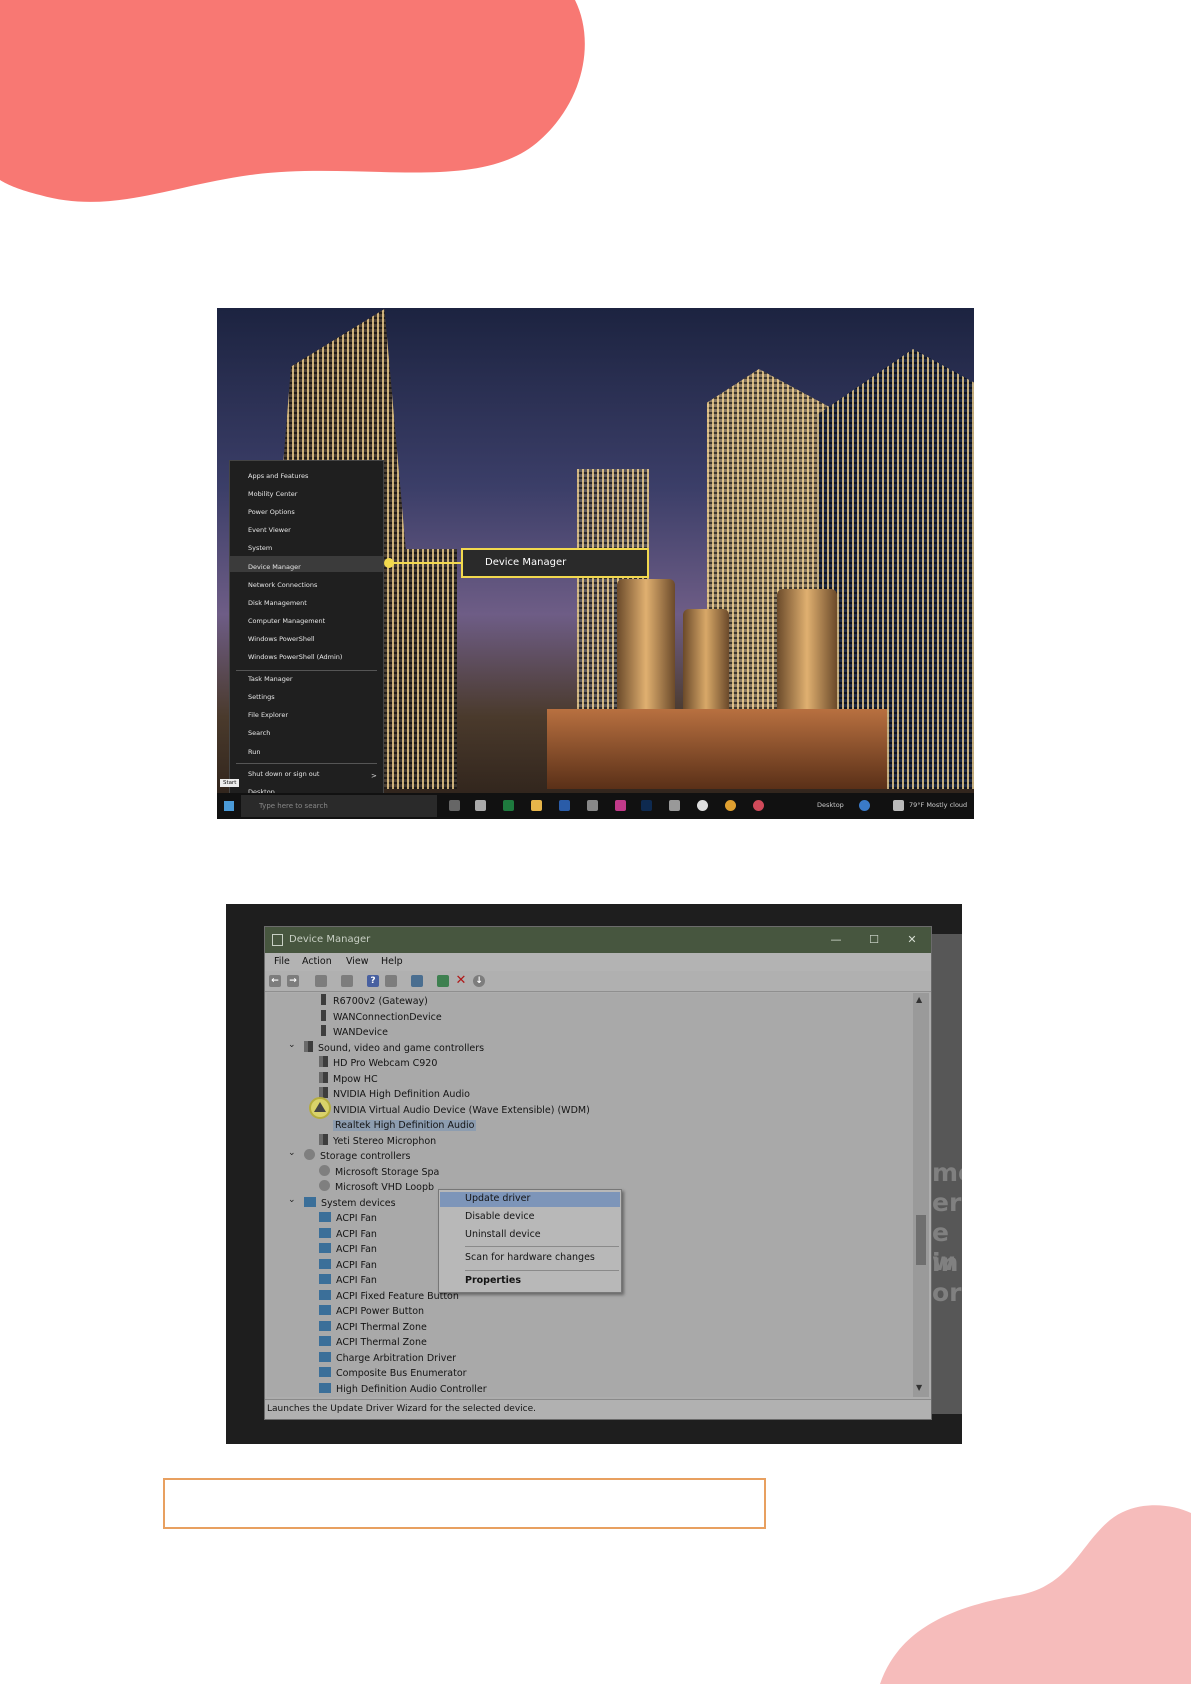  I want to click on menu-action: Action, so click(317, 961).